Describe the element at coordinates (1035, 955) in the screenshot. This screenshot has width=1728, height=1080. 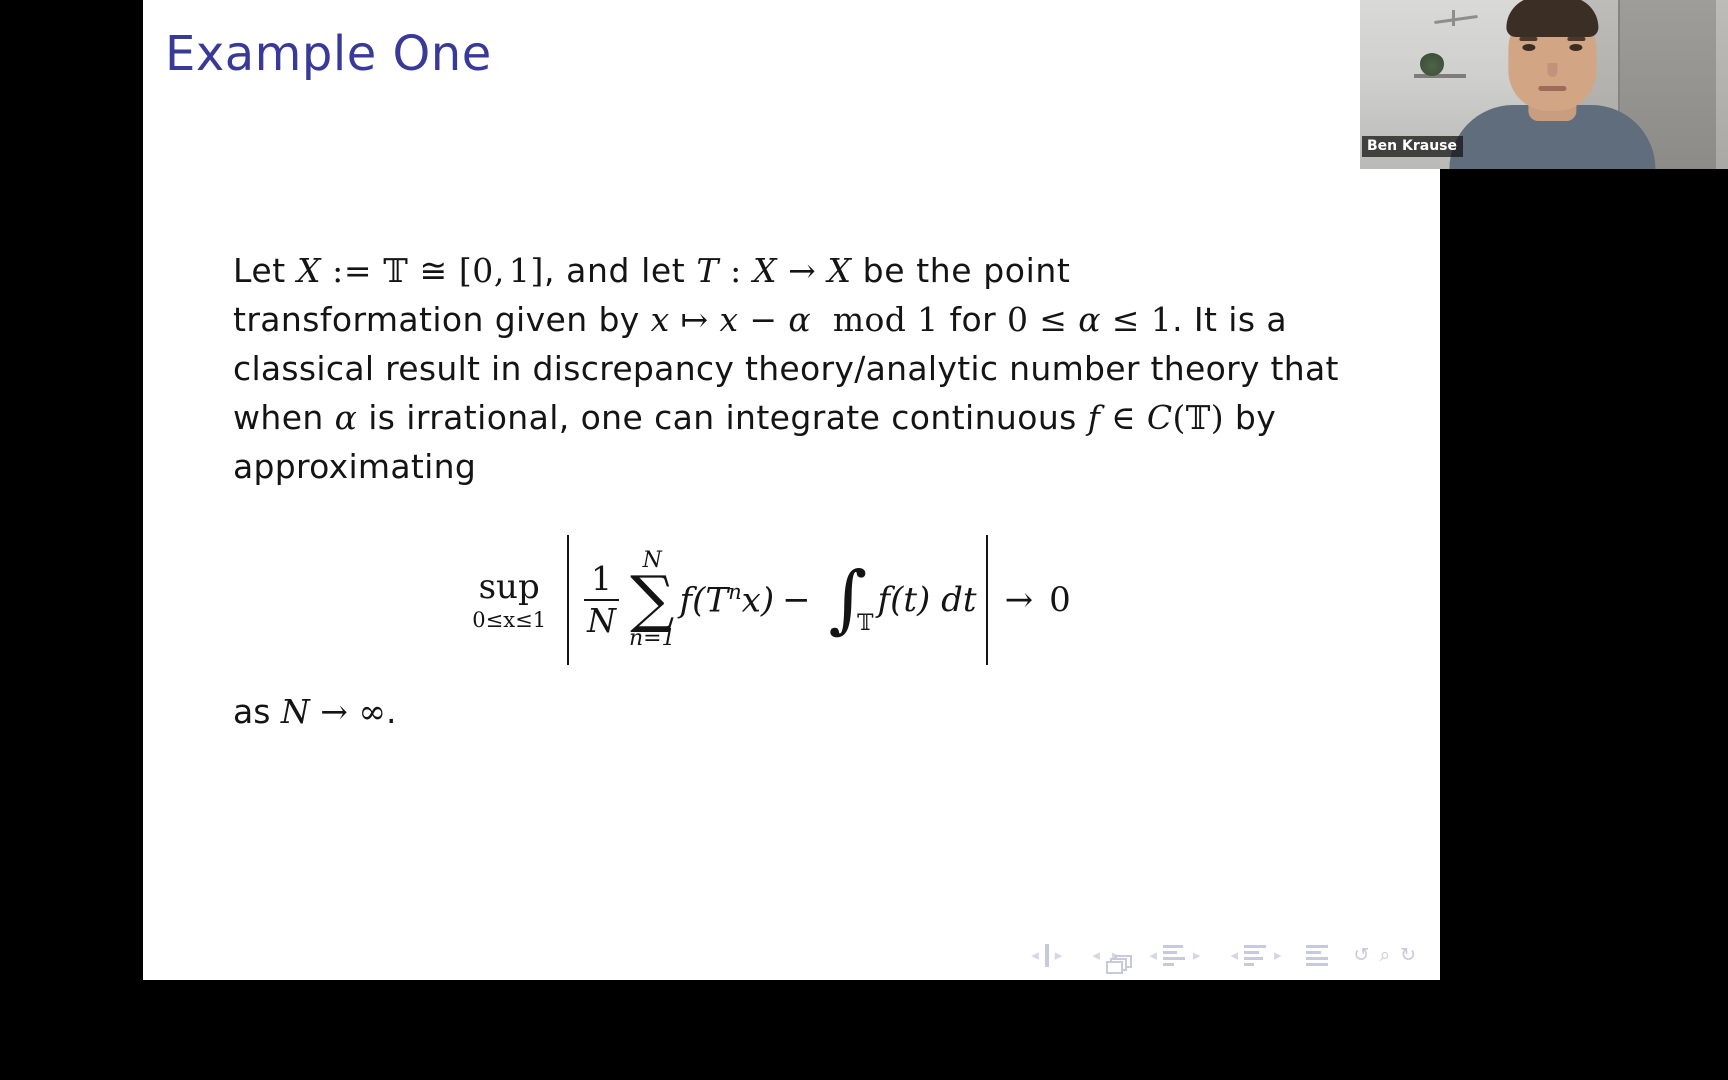
I see `prev-slide-arrow-icon: ◂` at that location.